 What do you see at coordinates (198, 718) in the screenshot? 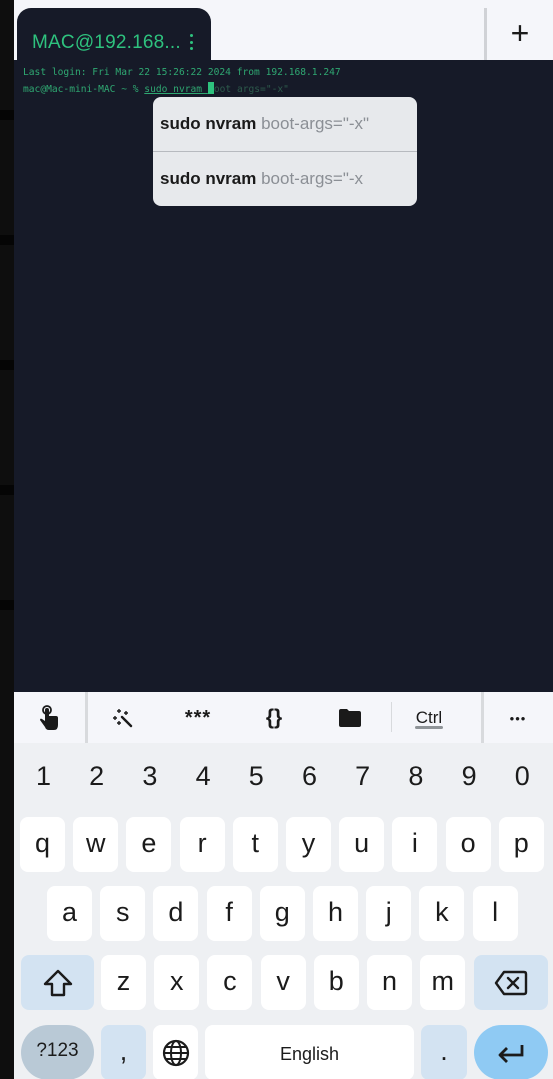
I see `password-button: ***` at bounding box center [198, 718].